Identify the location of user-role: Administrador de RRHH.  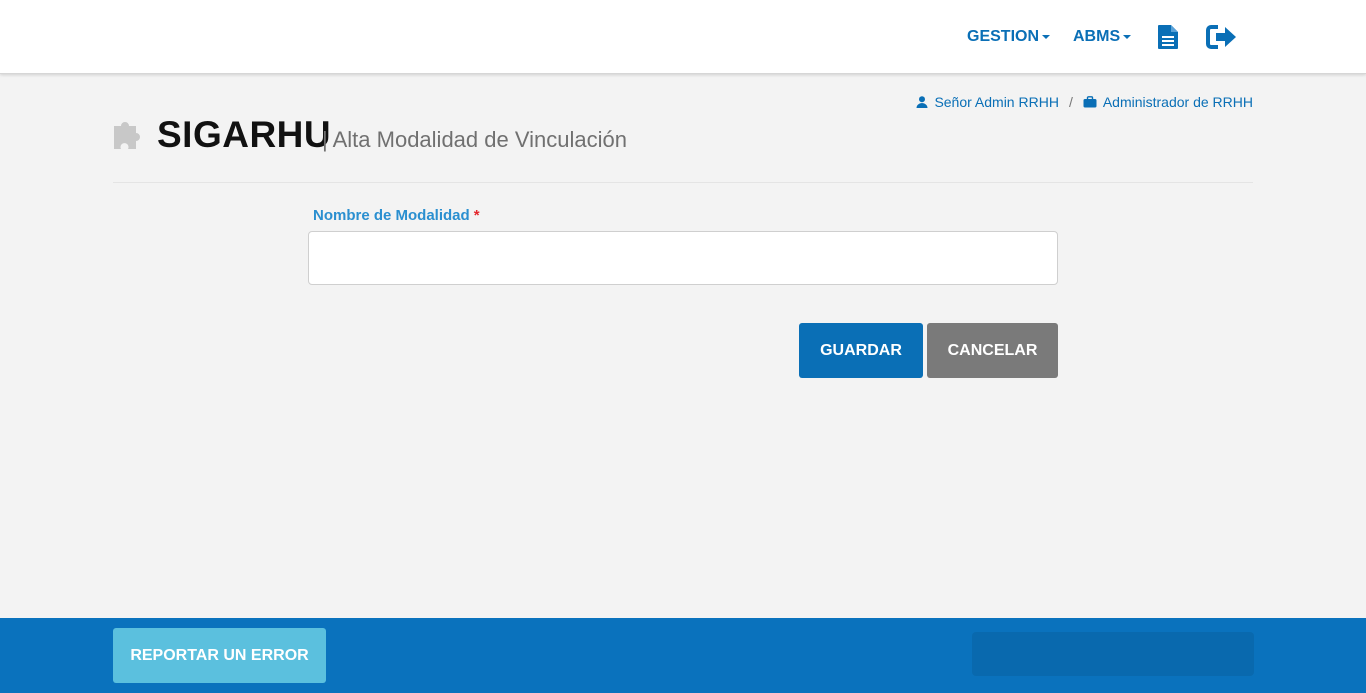
(1178, 102).